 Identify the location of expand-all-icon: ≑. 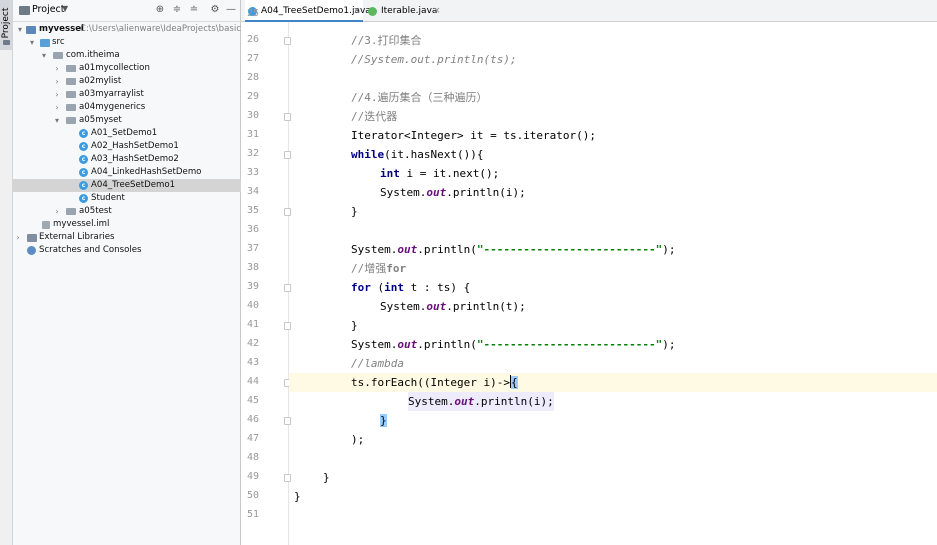
(177, 10).